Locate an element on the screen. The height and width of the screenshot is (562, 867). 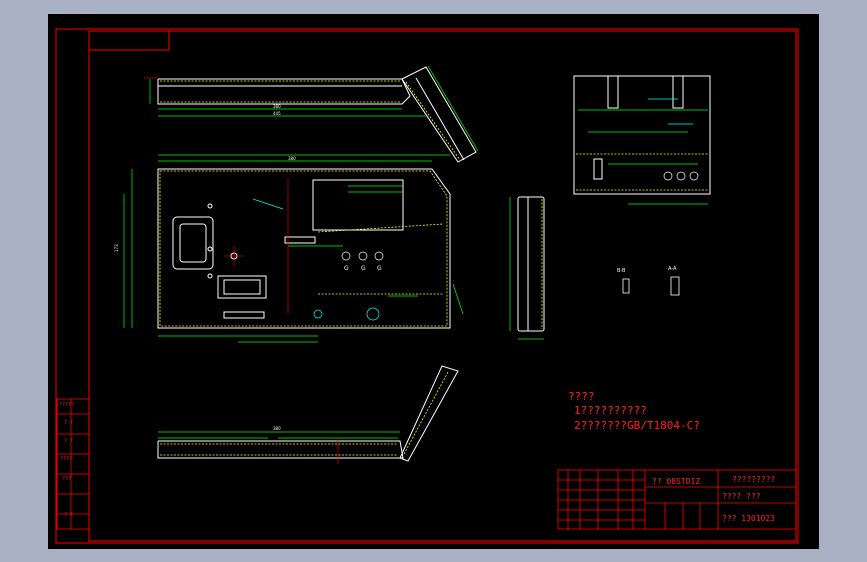
ground-label-3: G is located at coordinates (379, 268).